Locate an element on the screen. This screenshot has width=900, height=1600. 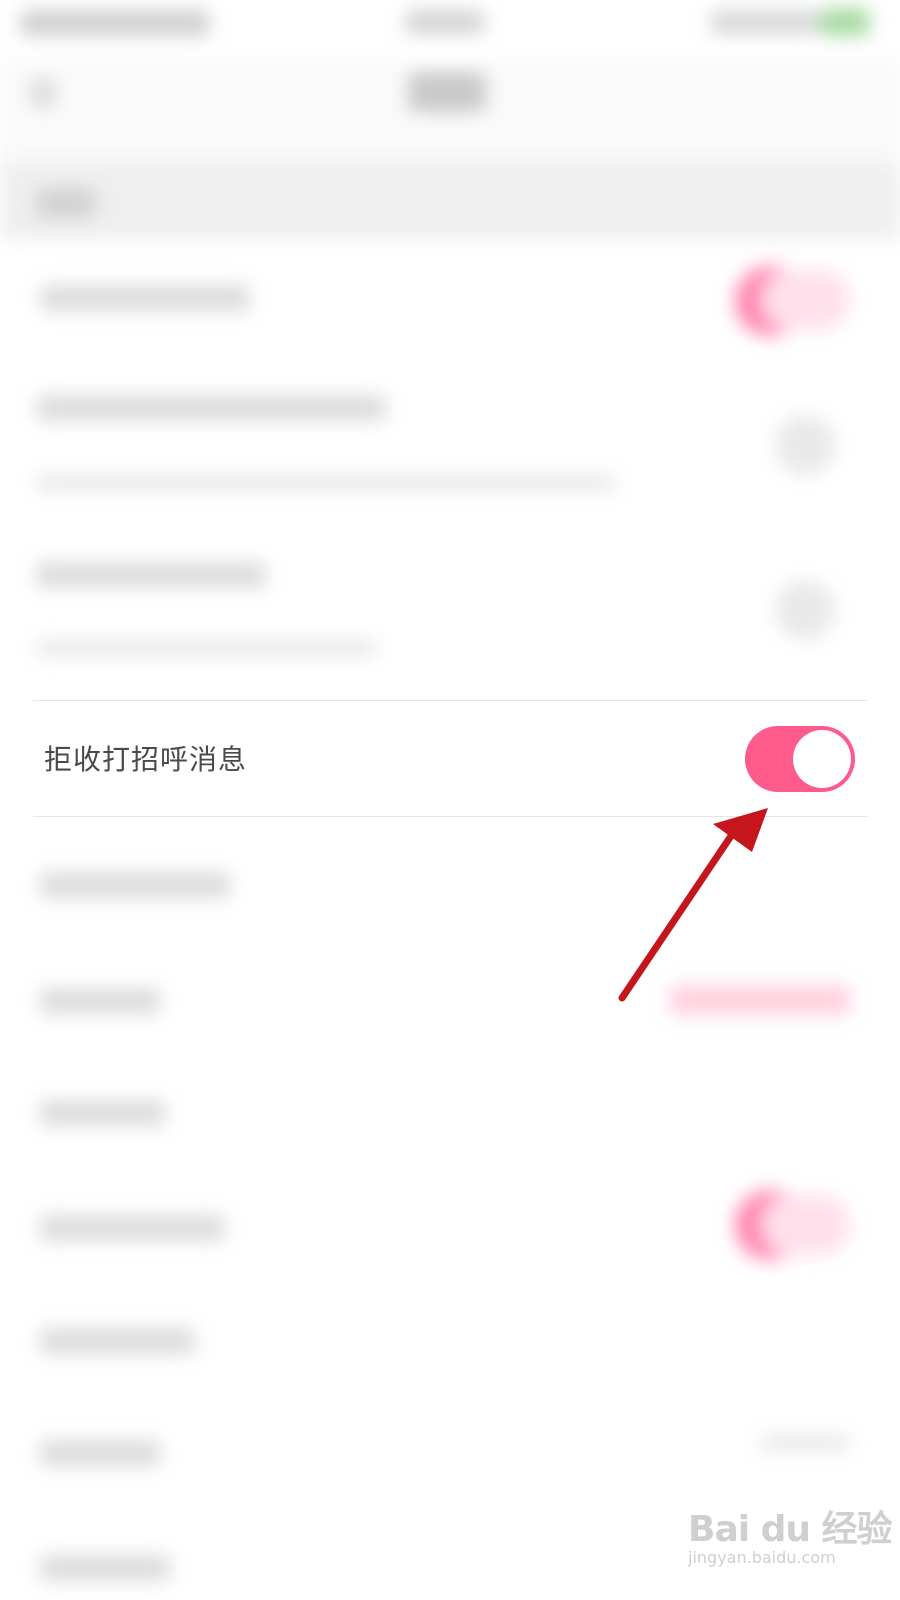
status-bar is located at coordinates (450, 30).